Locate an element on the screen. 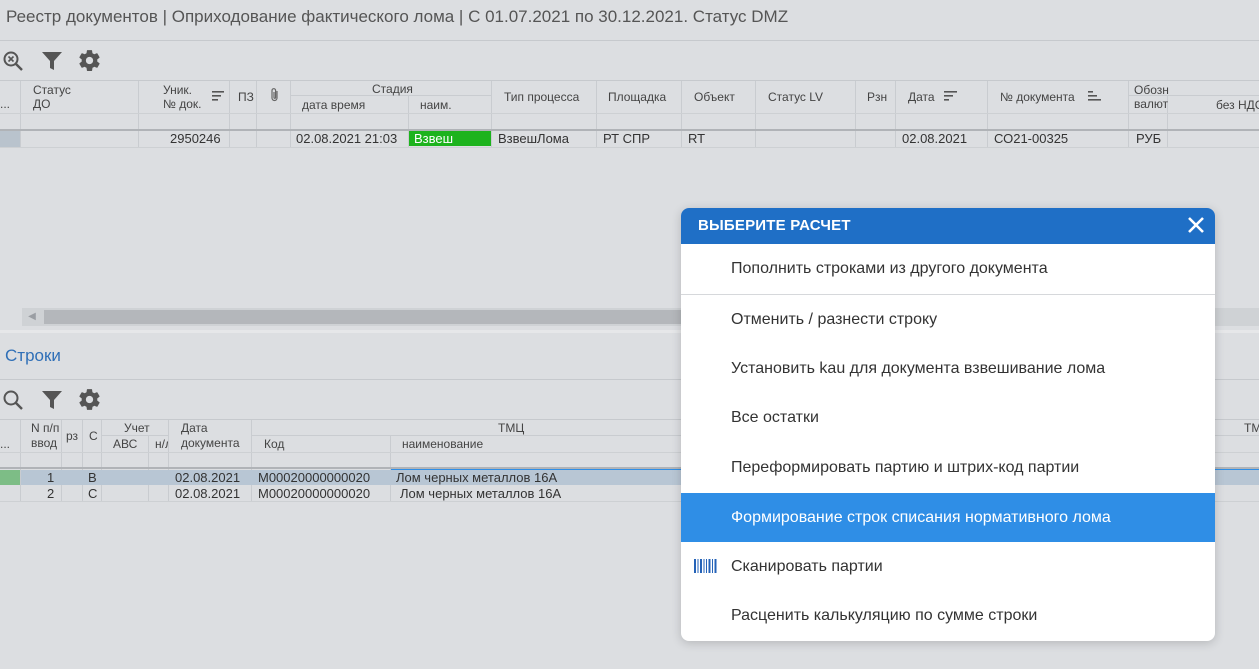  cell-doc-number: СО21-00325 is located at coordinates (1031, 139).